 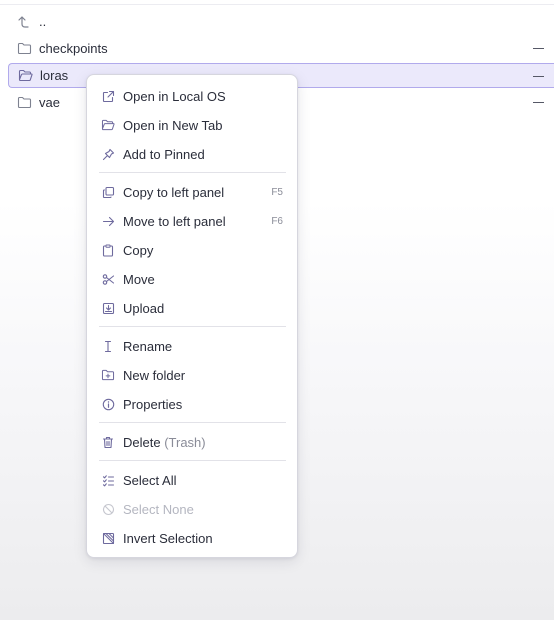 What do you see at coordinates (54, 75) in the screenshot?
I see `file-name: loras` at bounding box center [54, 75].